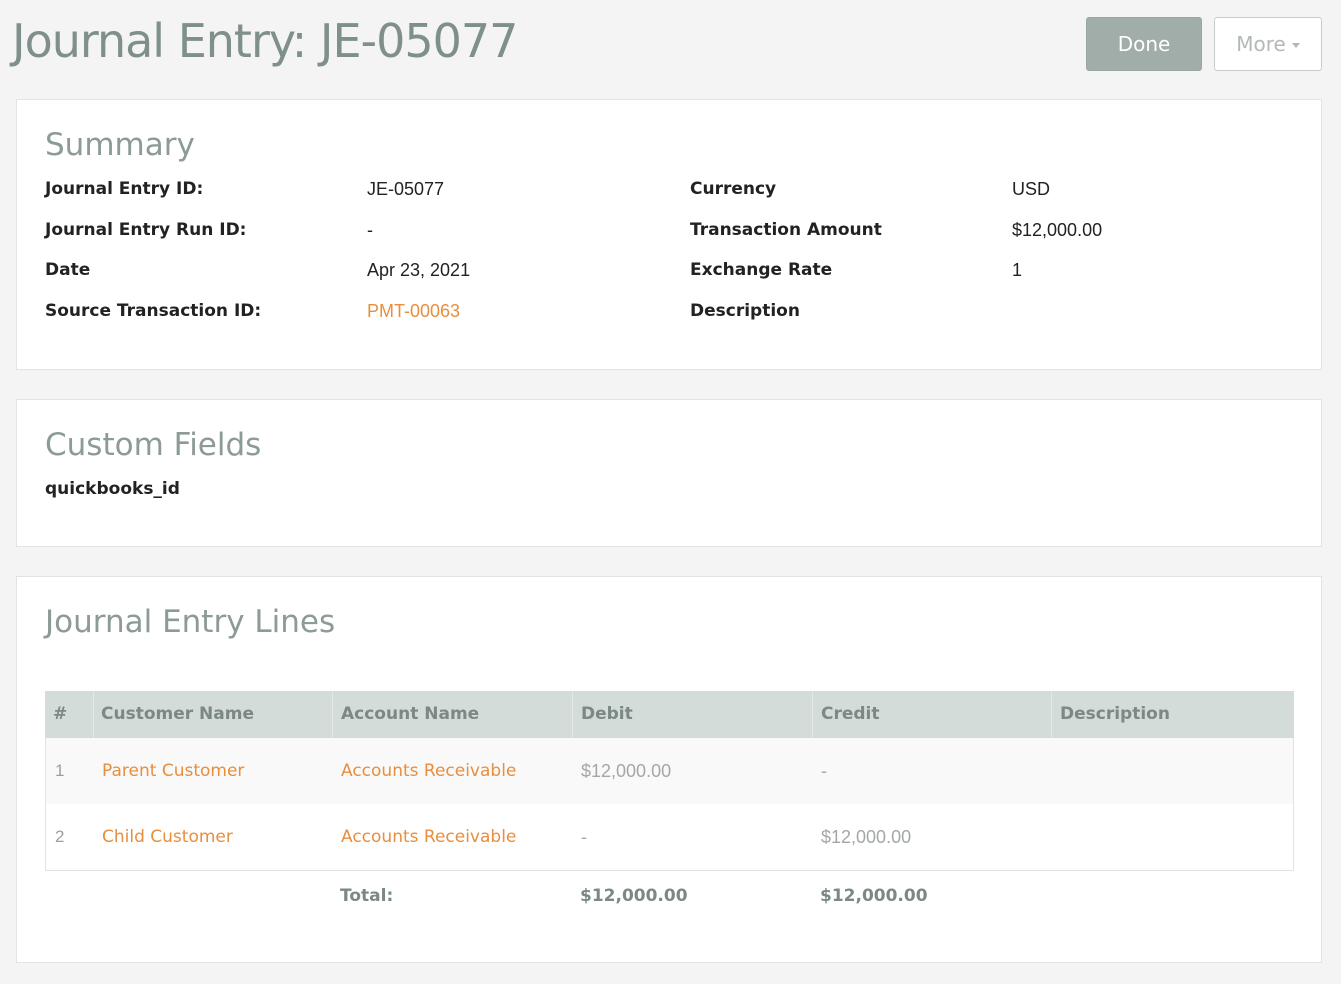 The width and height of the screenshot is (1341, 984). Describe the element at coordinates (761, 270) in the screenshot. I see `exchange-rate-label: Exchange Rate` at that location.